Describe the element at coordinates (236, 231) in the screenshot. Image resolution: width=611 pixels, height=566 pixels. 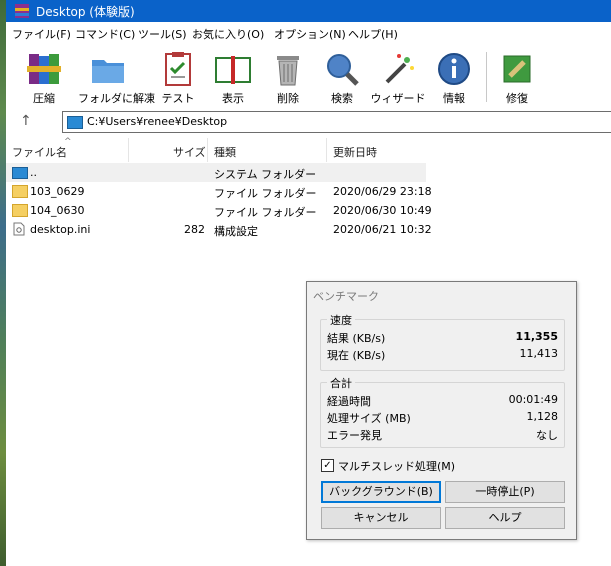
I see `file-type: 構成設定` at that location.